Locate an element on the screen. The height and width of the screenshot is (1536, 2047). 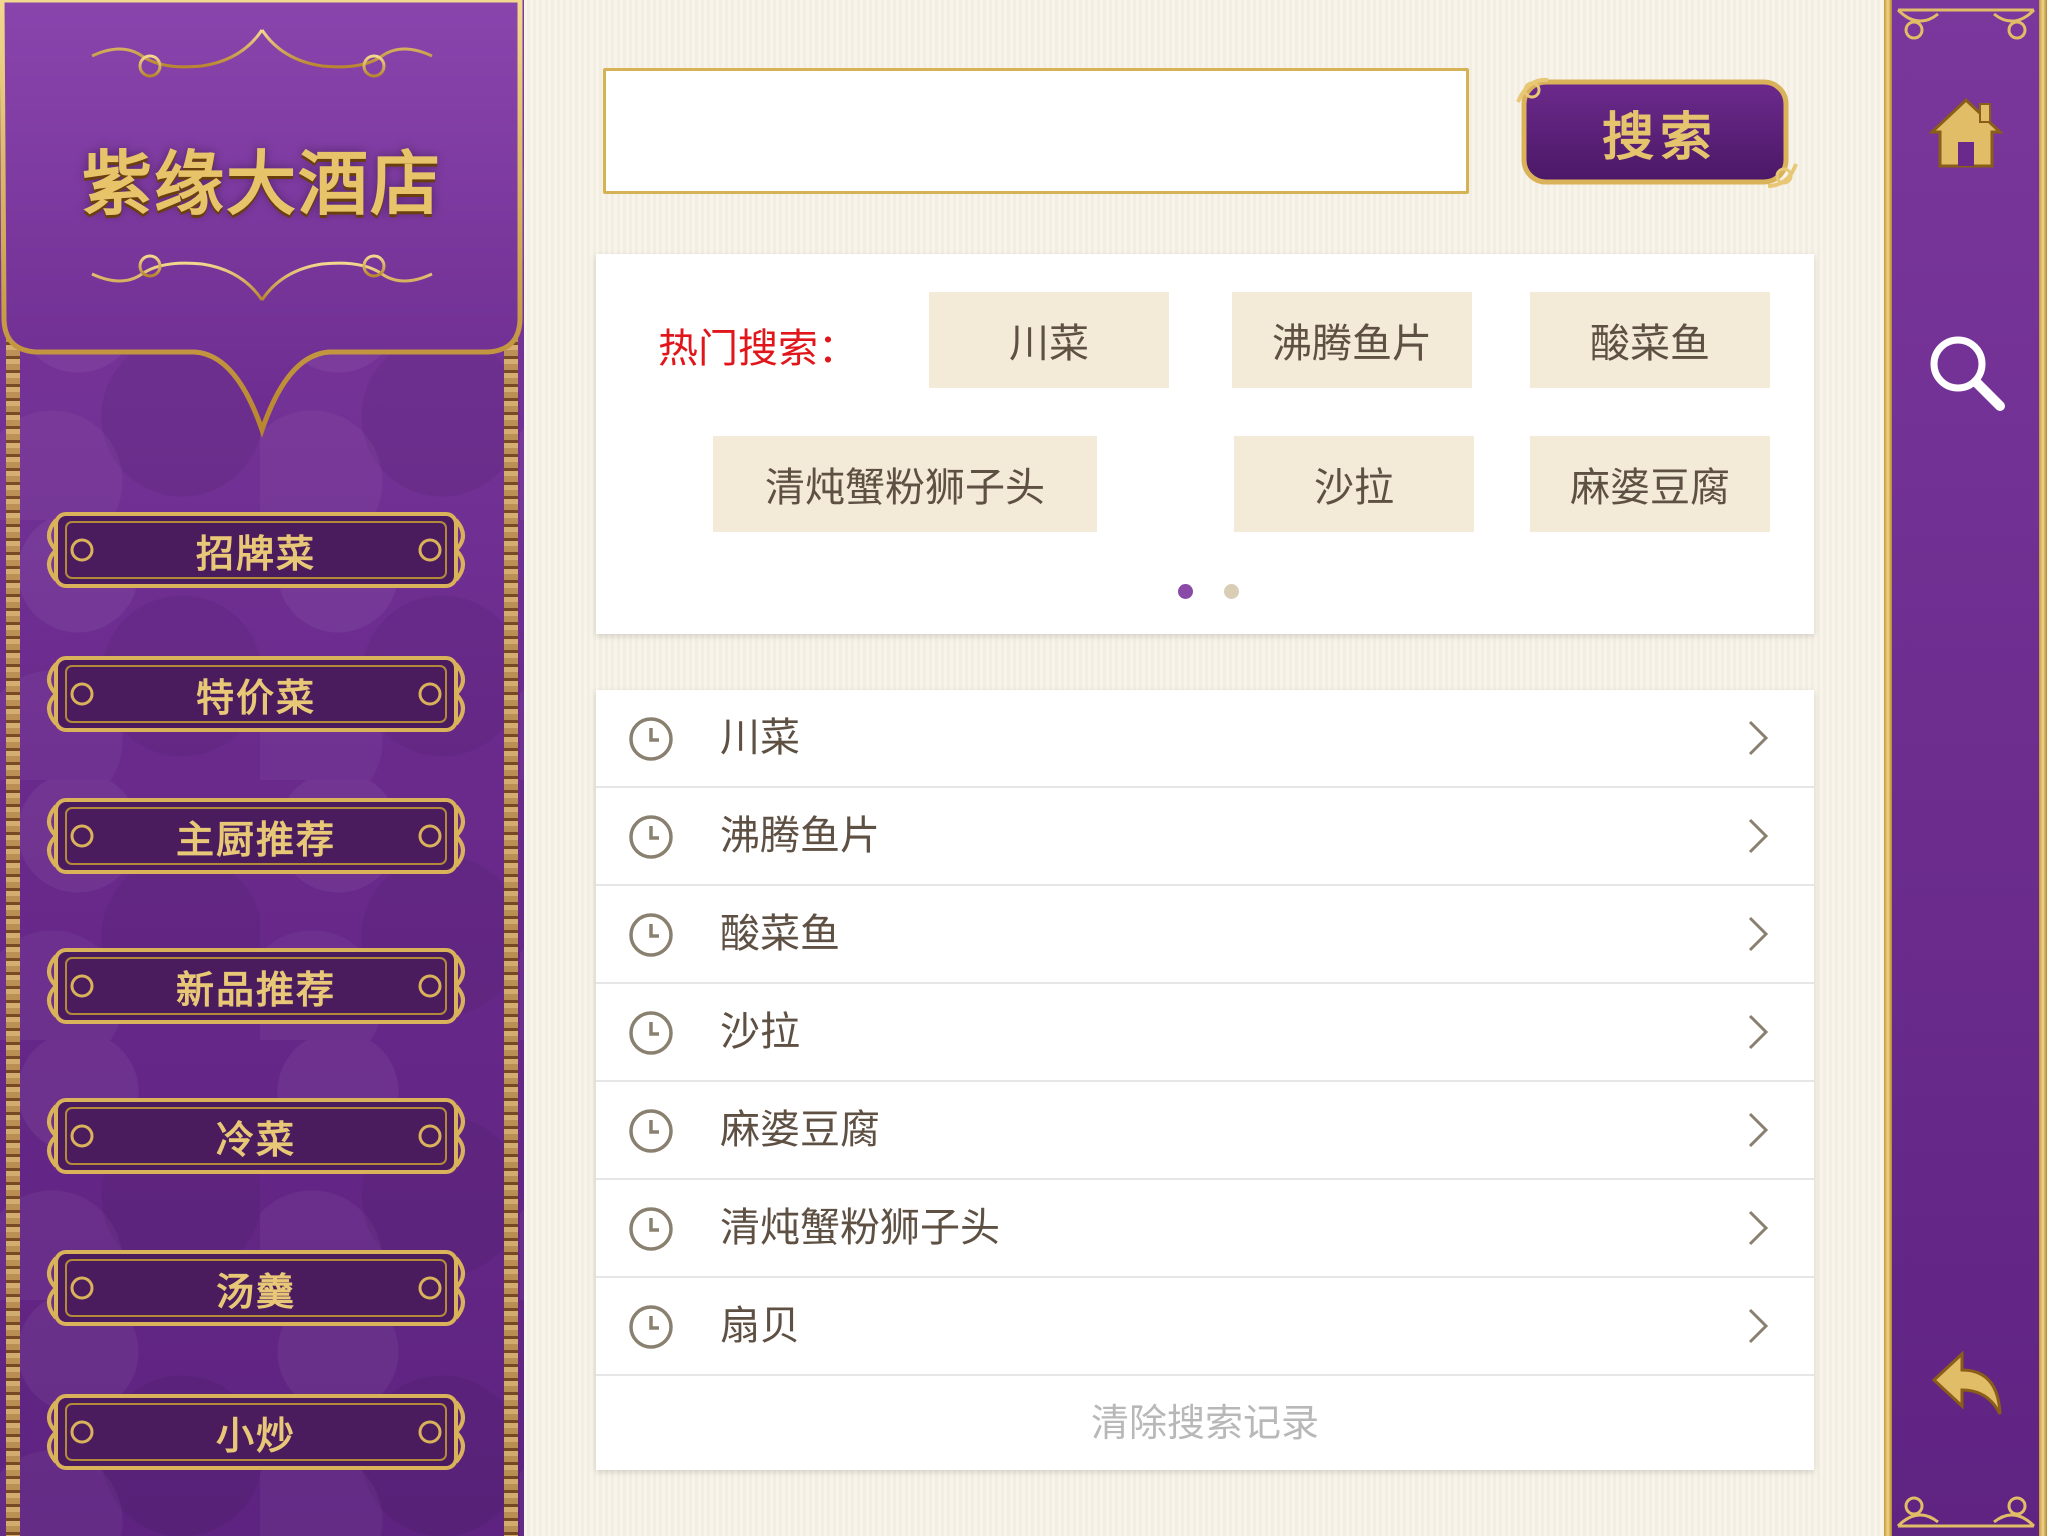
history-item: 扇贝 is located at coordinates (1205, 1327).